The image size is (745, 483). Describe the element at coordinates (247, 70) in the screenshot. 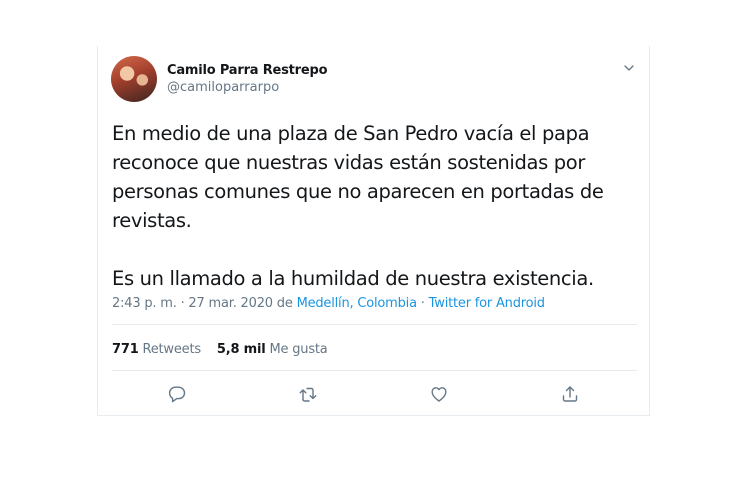

I see `author-name: Camilo Parra Restrepo` at that location.